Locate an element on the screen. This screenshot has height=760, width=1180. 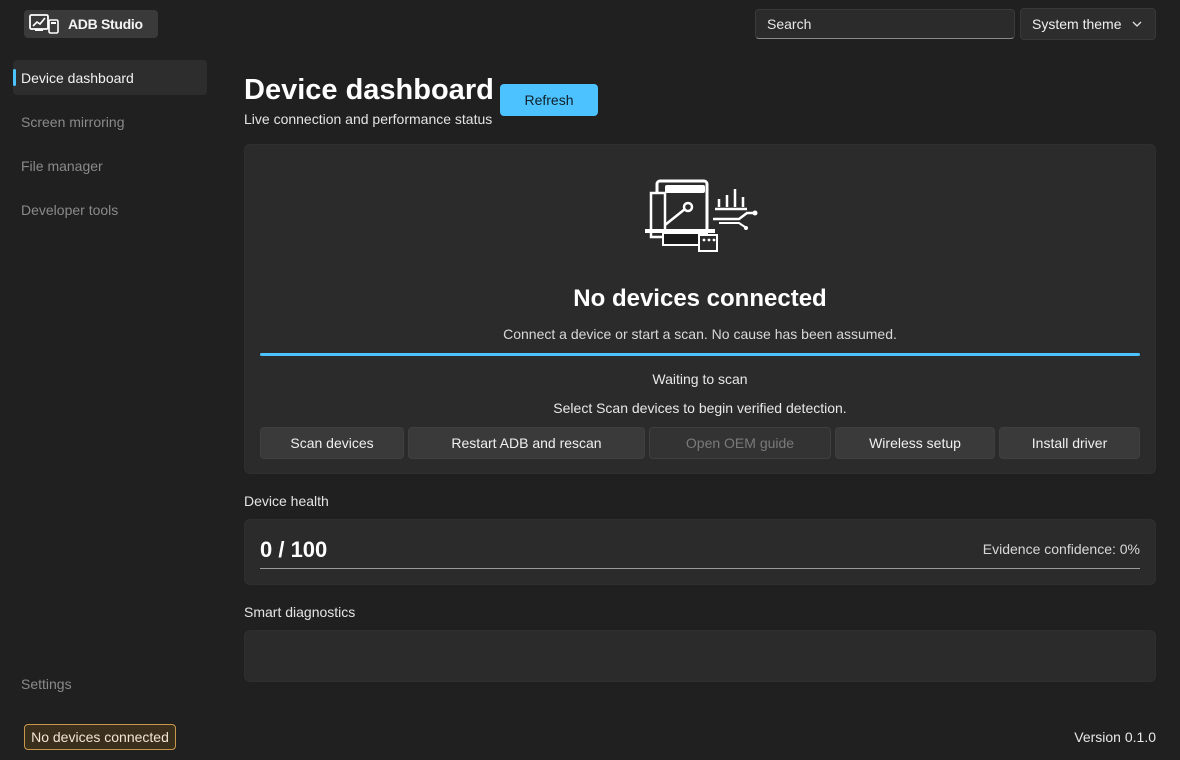
health-divider is located at coordinates (700, 568).